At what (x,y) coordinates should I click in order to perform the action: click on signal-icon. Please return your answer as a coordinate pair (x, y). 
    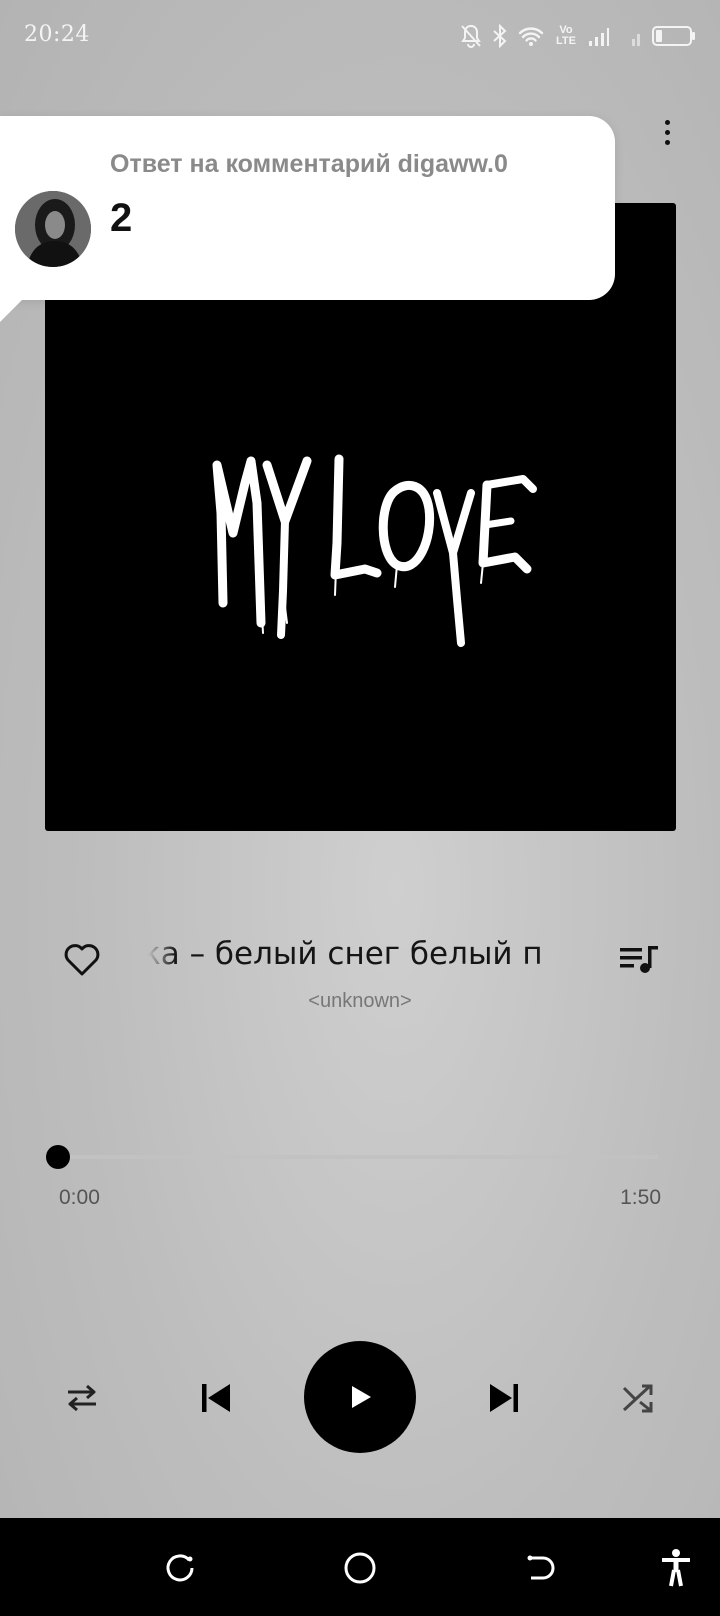
    Looking at the image, I should click on (599, 36).